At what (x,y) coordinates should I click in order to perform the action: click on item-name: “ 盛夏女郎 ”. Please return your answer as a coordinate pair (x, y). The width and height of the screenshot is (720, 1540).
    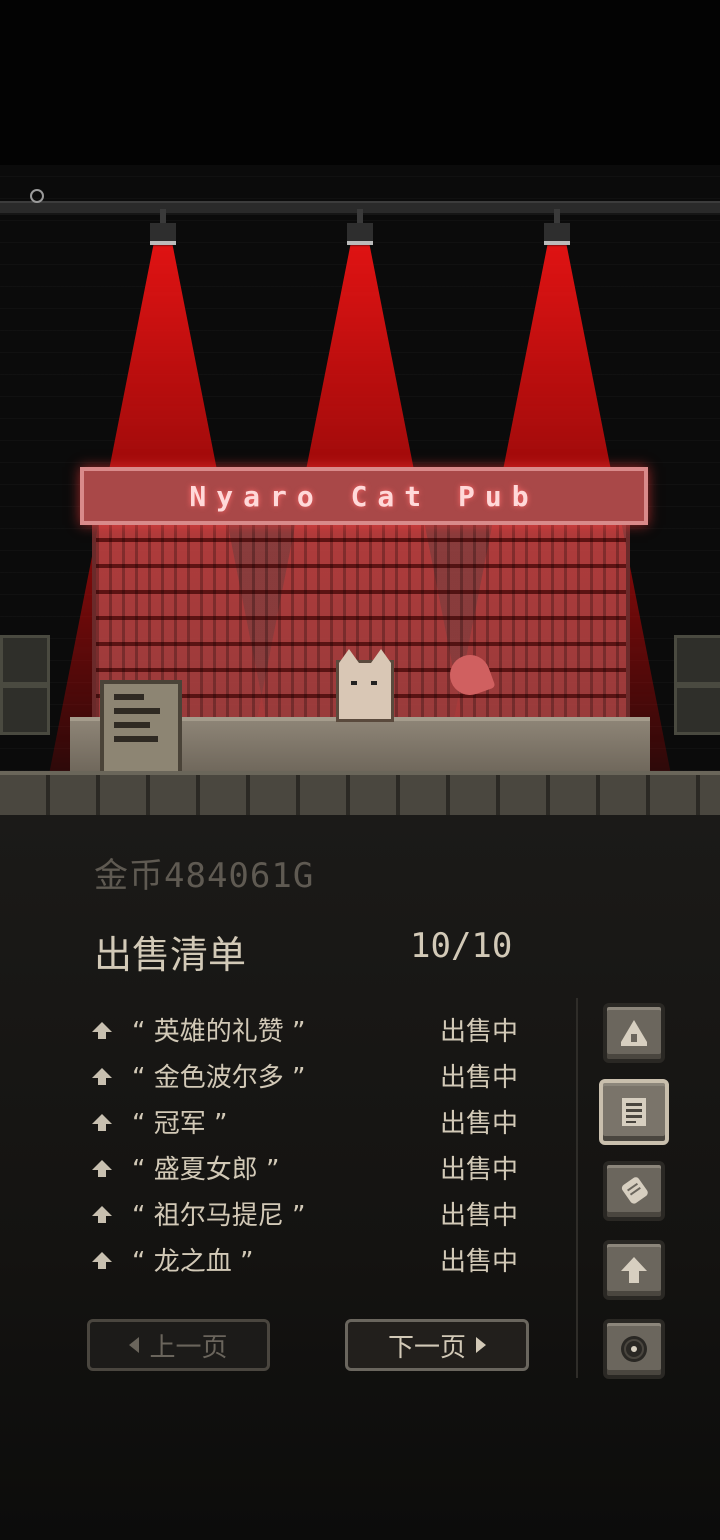
    Looking at the image, I should click on (206, 1170).